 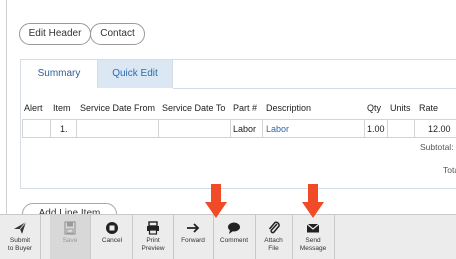 I want to click on submit-label-2: to Buyer, so click(x=20, y=248).